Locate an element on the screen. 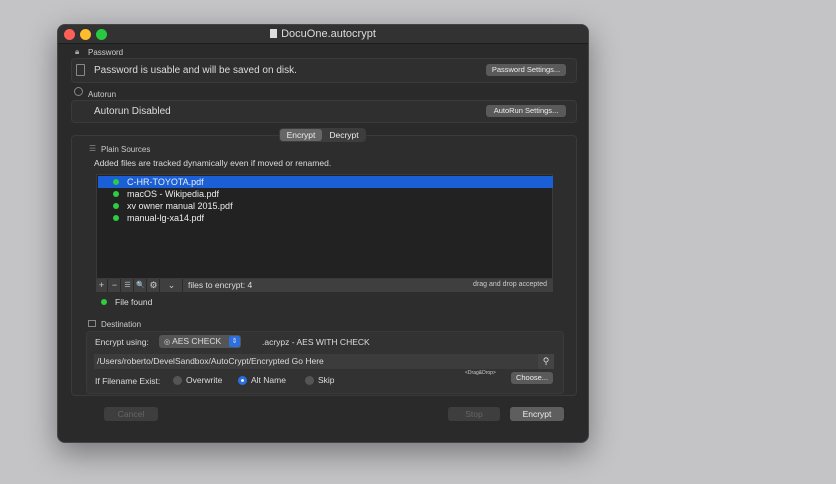 This screenshot has height=484, width=836. stop-button: Stop is located at coordinates (474, 414).